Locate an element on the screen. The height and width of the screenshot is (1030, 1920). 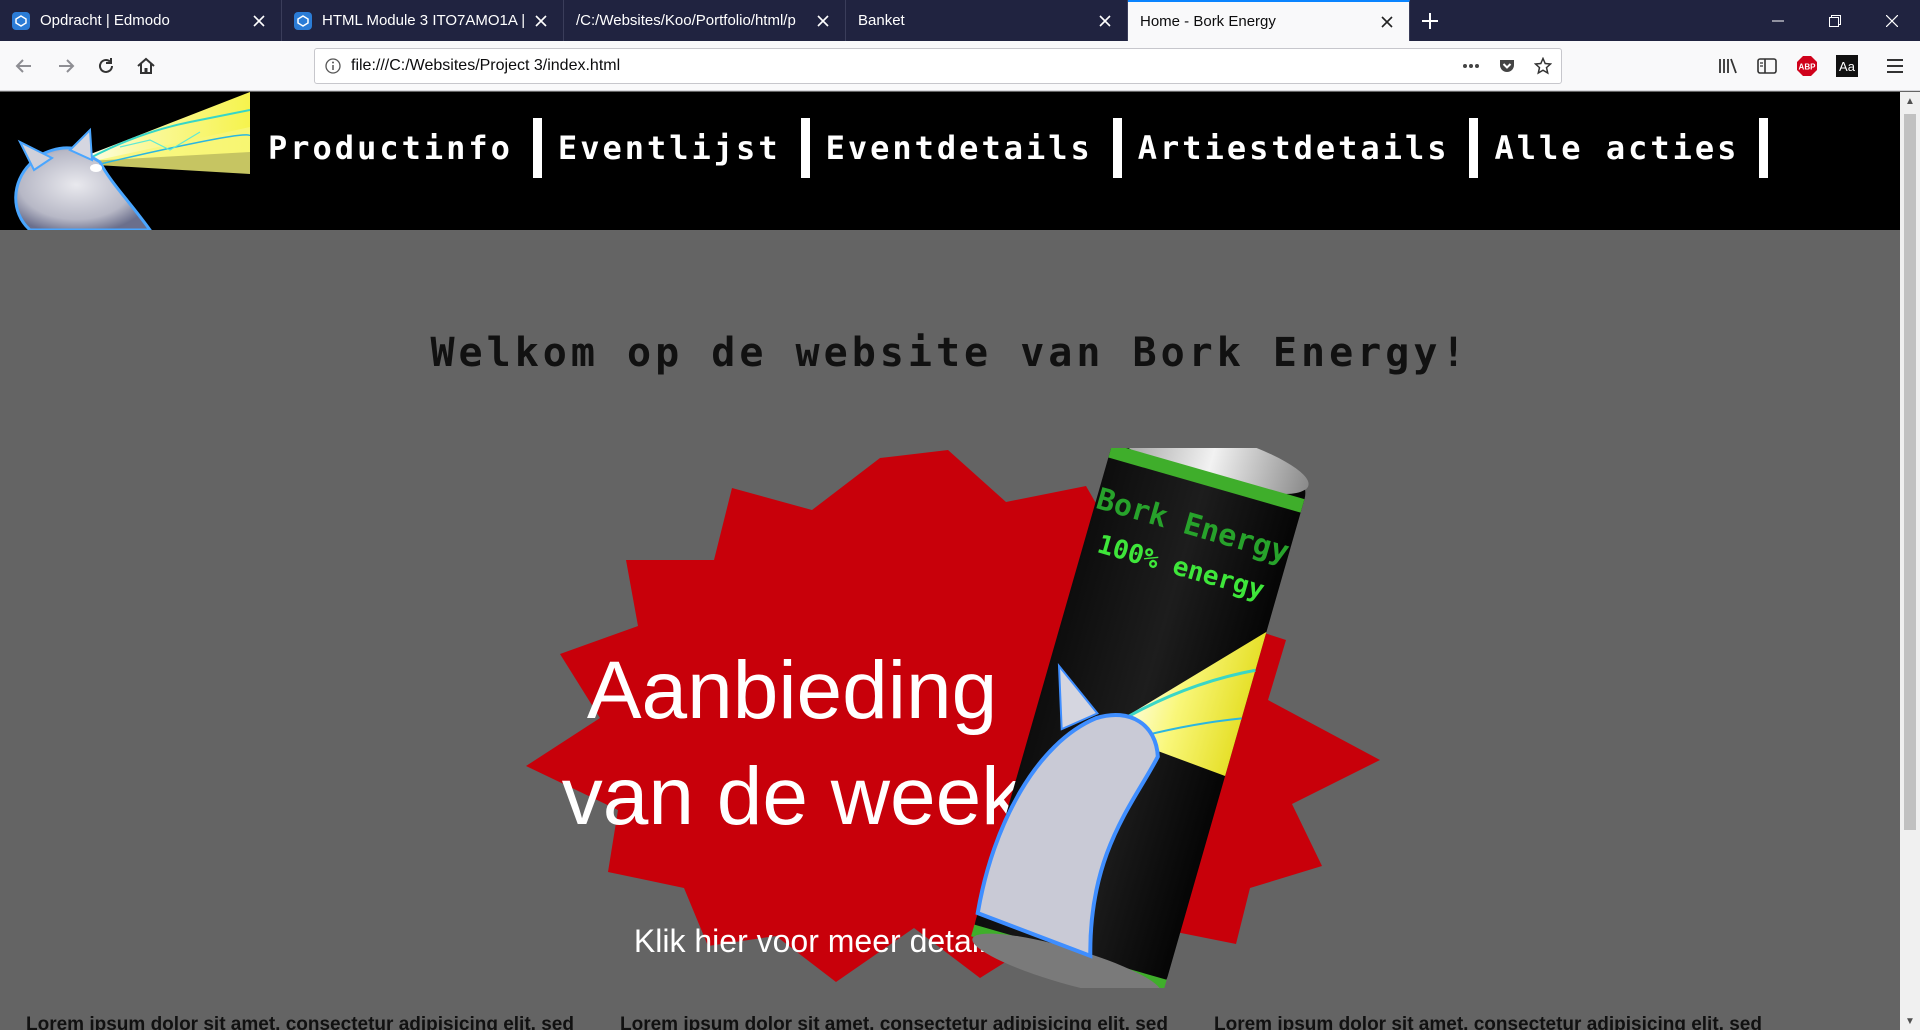
arrow-left-icon is located at coordinates (23, 66).